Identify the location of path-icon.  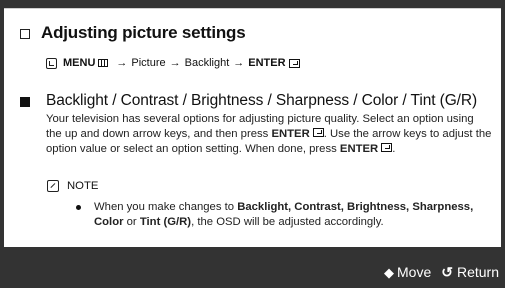
(51, 63).